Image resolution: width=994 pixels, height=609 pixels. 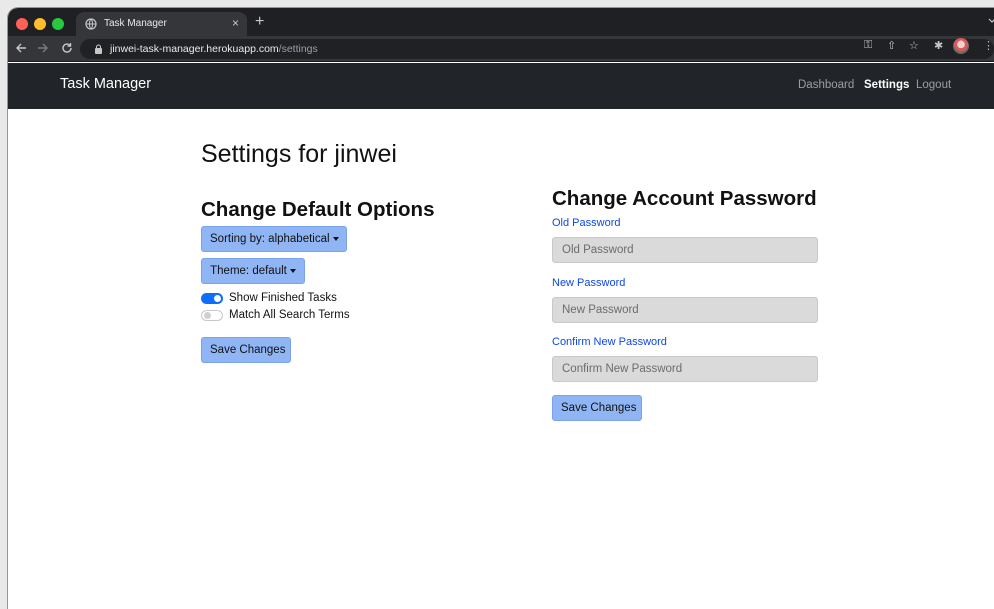 I want to click on url-host: jinwei-task-manager.herokuapp.com, so click(x=194, y=49).